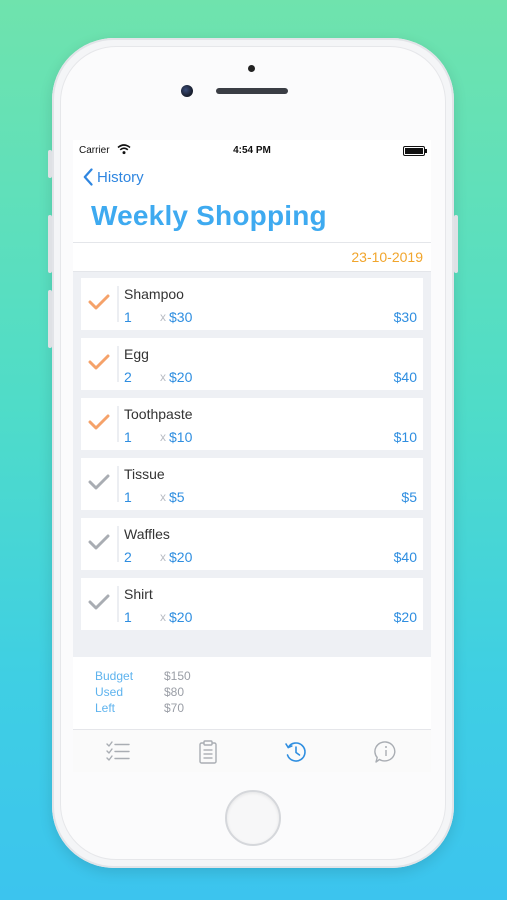  Describe the element at coordinates (120, 177) in the screenshot. I see `back-label: History` at that location.